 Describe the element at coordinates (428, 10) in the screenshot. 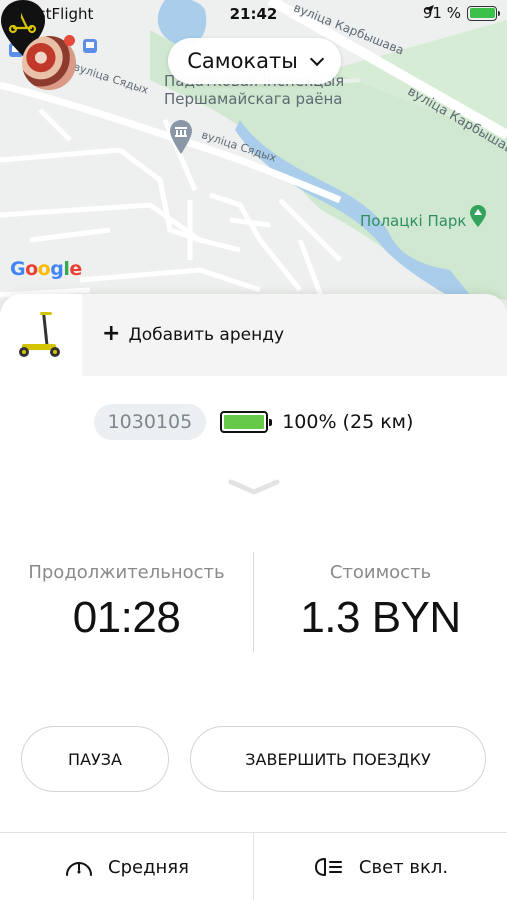

I see `location-arrow-icon` at that location.